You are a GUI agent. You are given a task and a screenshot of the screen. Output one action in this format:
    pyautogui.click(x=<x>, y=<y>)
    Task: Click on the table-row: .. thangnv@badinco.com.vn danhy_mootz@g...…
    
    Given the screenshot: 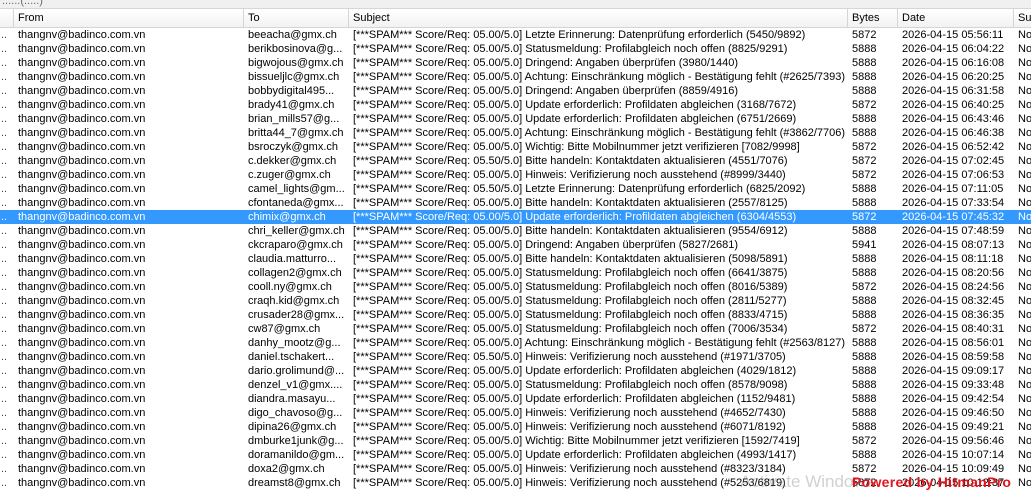 What is the action you would take?
    pyautogui.click(x=515, y=343)
    